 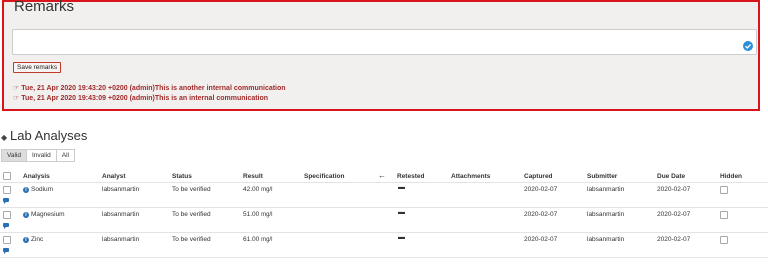 What do you see at coordinates (384, 42) in the screenshot?
I see `remarks-textarea` at bounding box center [384, 42].